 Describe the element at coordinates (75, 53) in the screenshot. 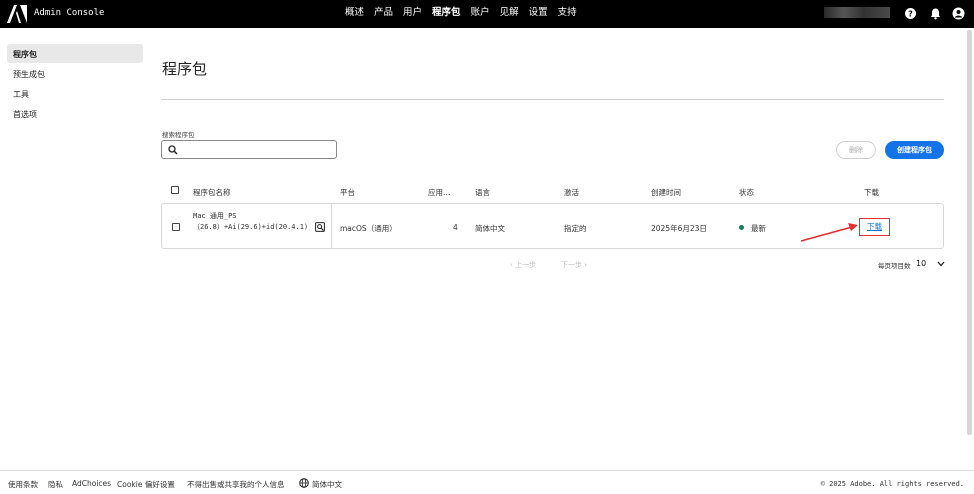

I see `sidebar-item-packages: 程序包` at that location.